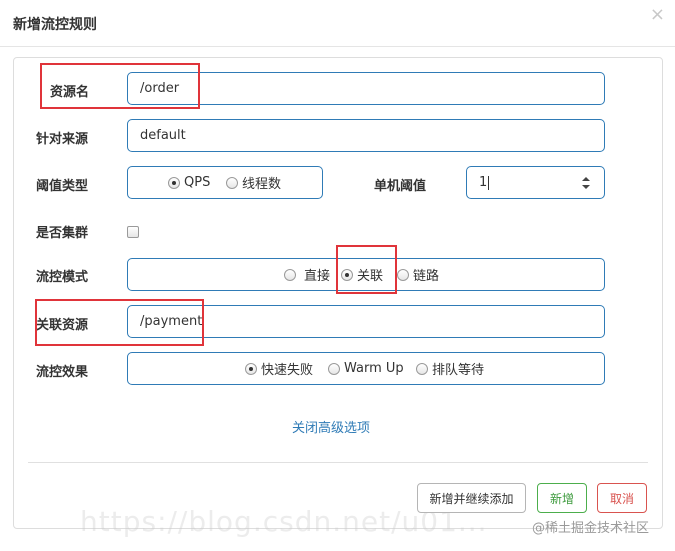  What do you see at coordinates (586, 183) in the screenshot?
I see `spinner-icon` at bounding box center [586, 183].